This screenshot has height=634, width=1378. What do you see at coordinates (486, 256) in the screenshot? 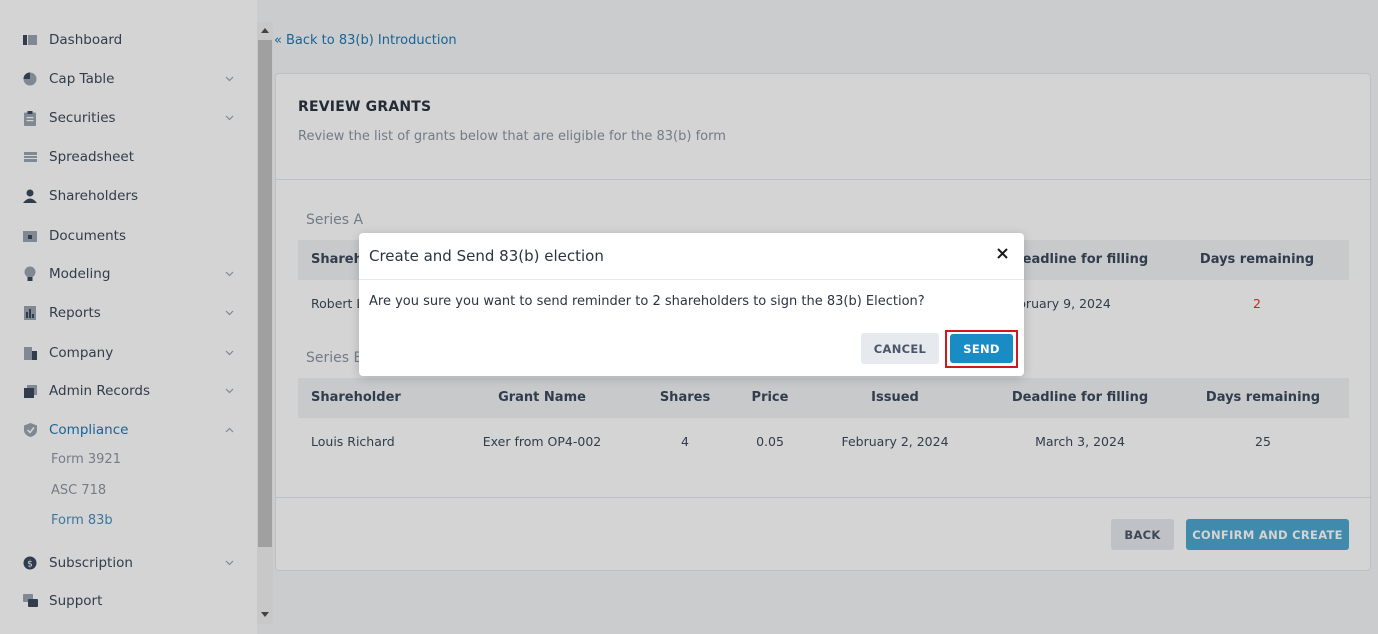
I see `modal-title: Create and Send 83(b) election` at bounding box center [486, 256].